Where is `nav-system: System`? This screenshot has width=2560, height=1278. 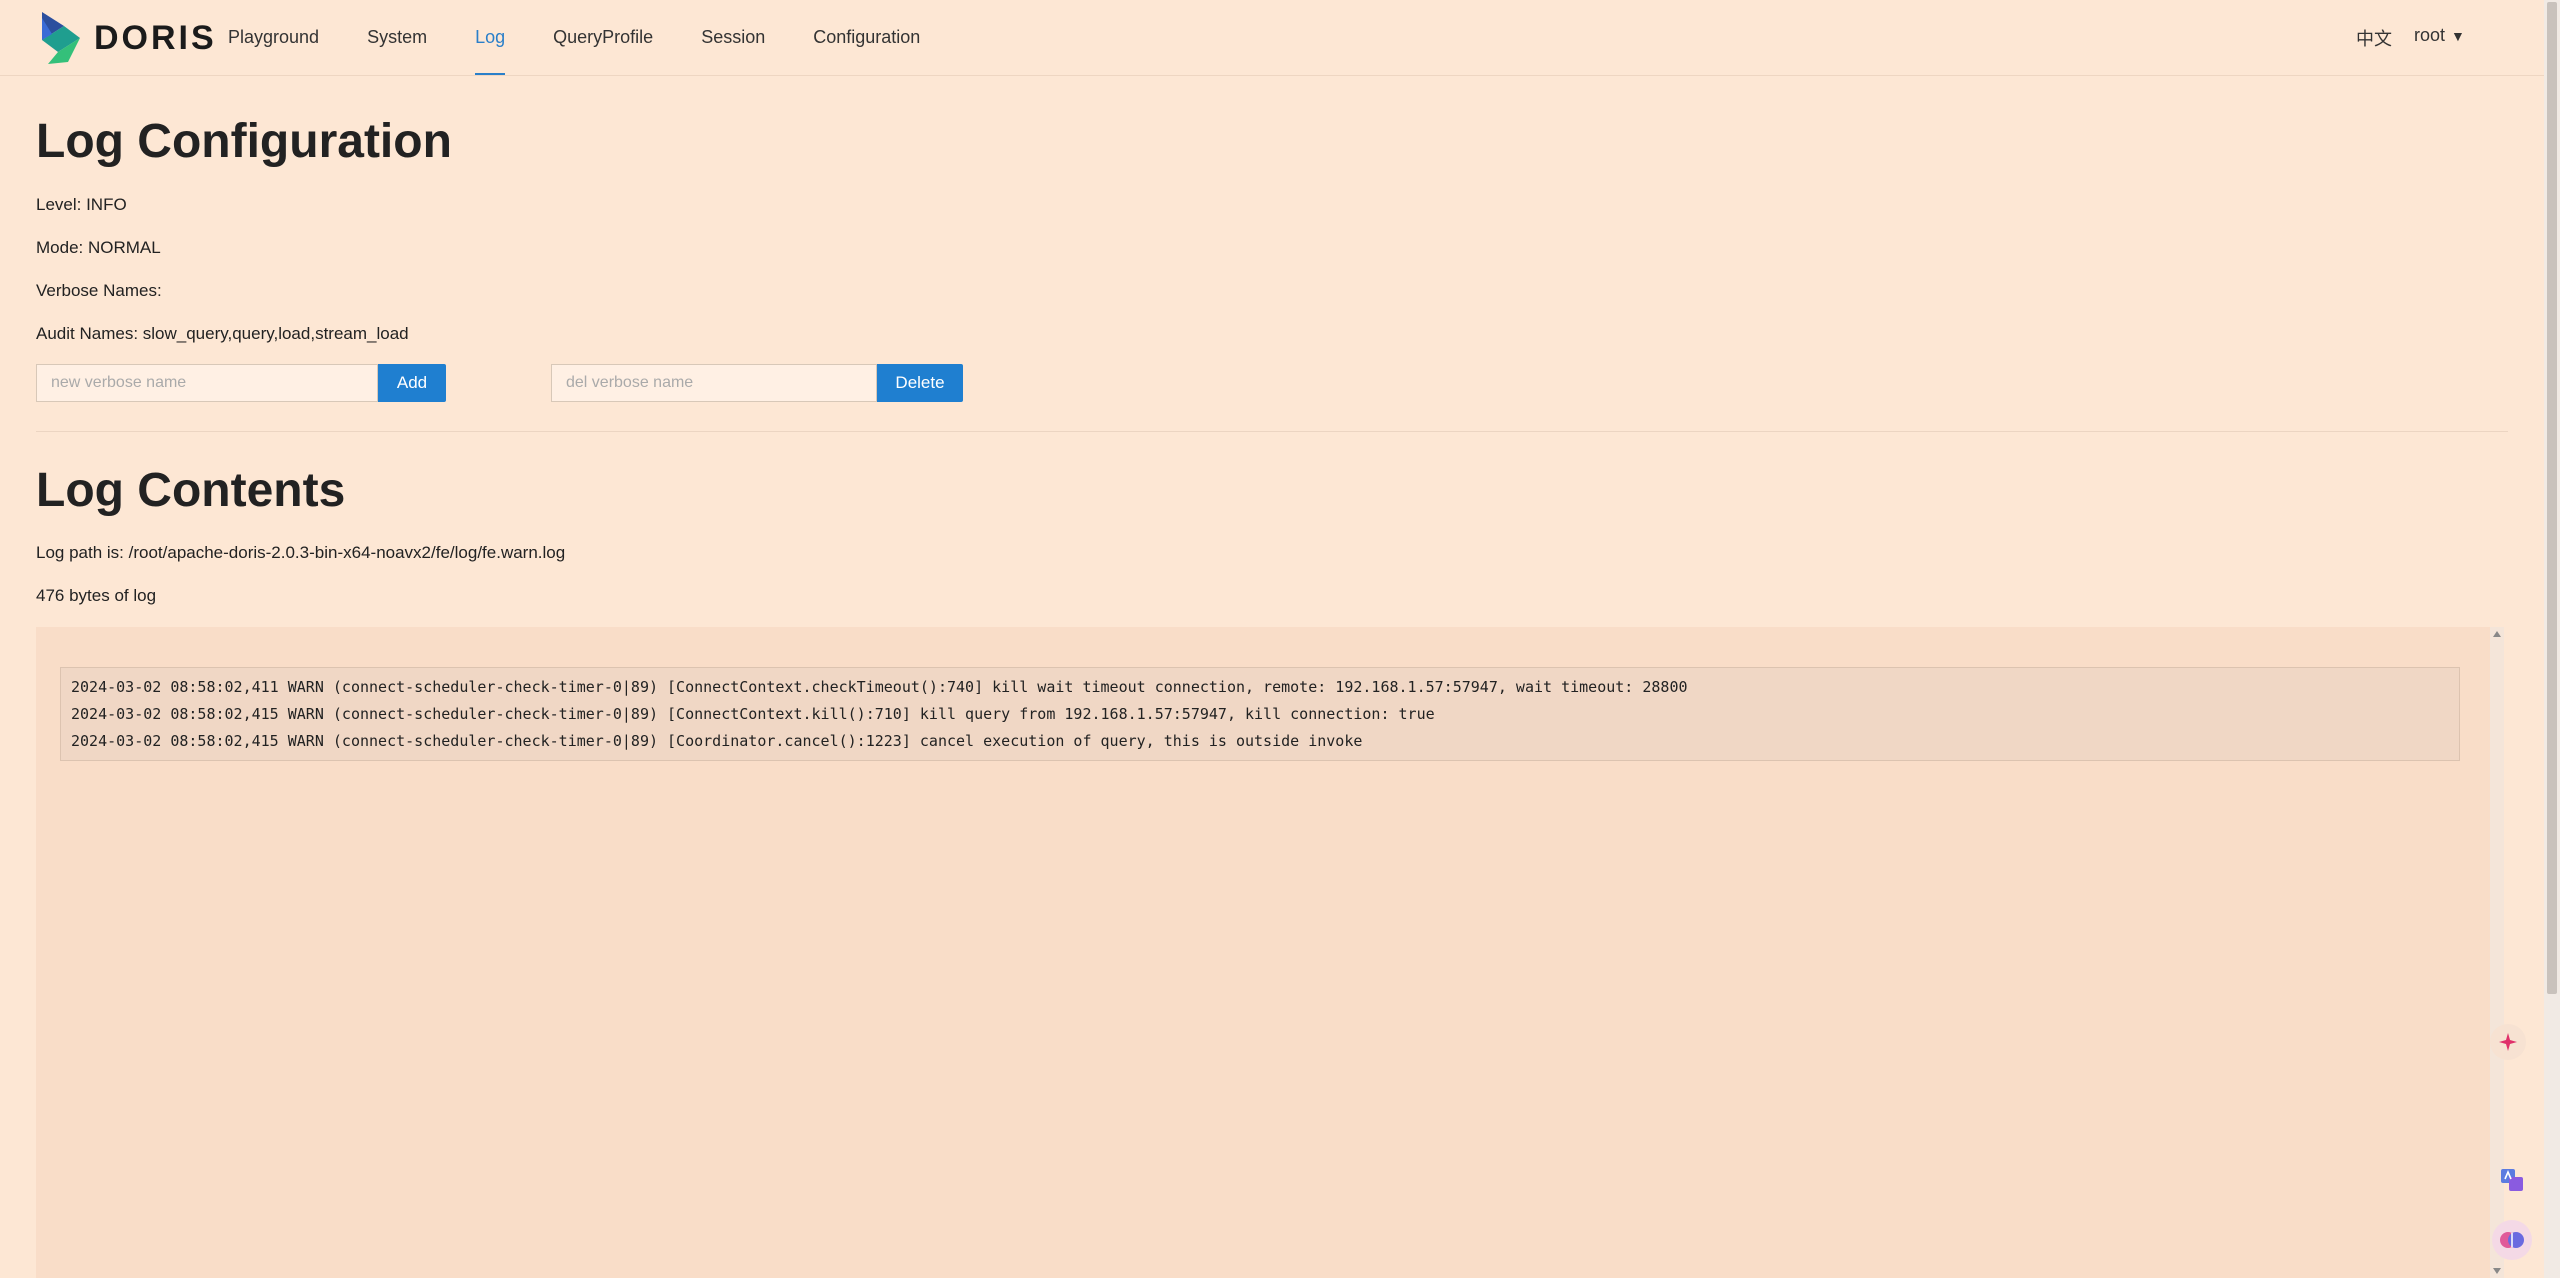 nav-system: System is located at coordinates (397, 37).